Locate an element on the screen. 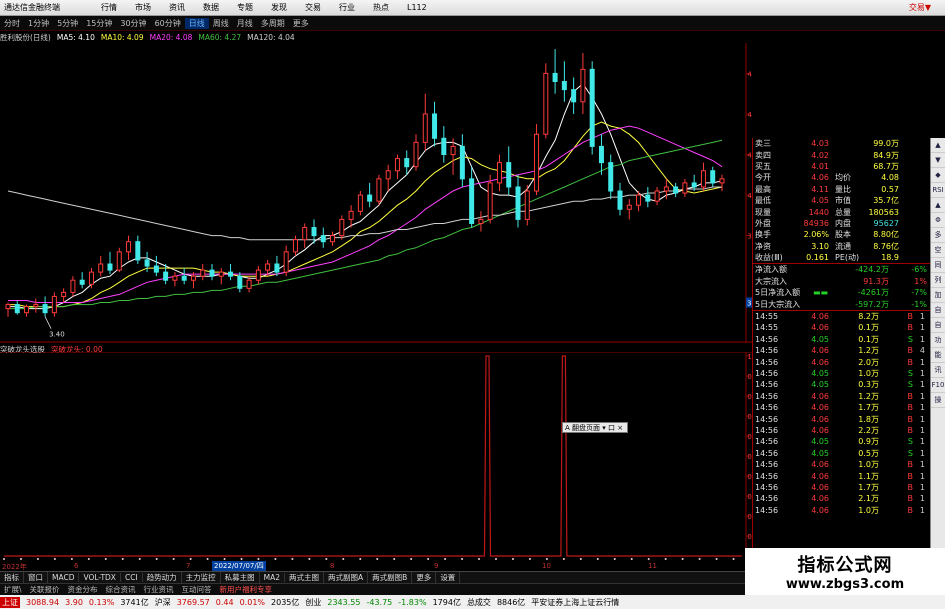  tab-more: 更多 is located at coordinates (424, 577).